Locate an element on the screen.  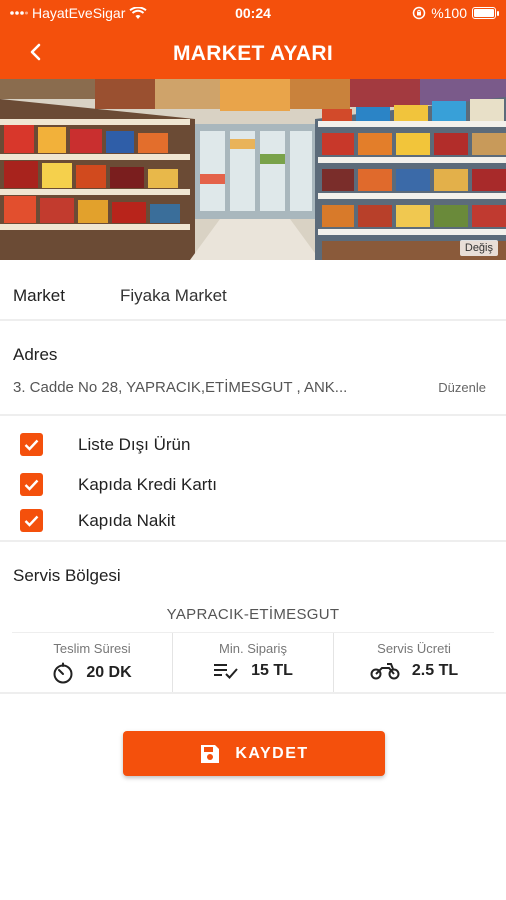
app-header: HayatEveSigar 00:24 %100 MARKET AYARI is located at coordinates (253, 39).